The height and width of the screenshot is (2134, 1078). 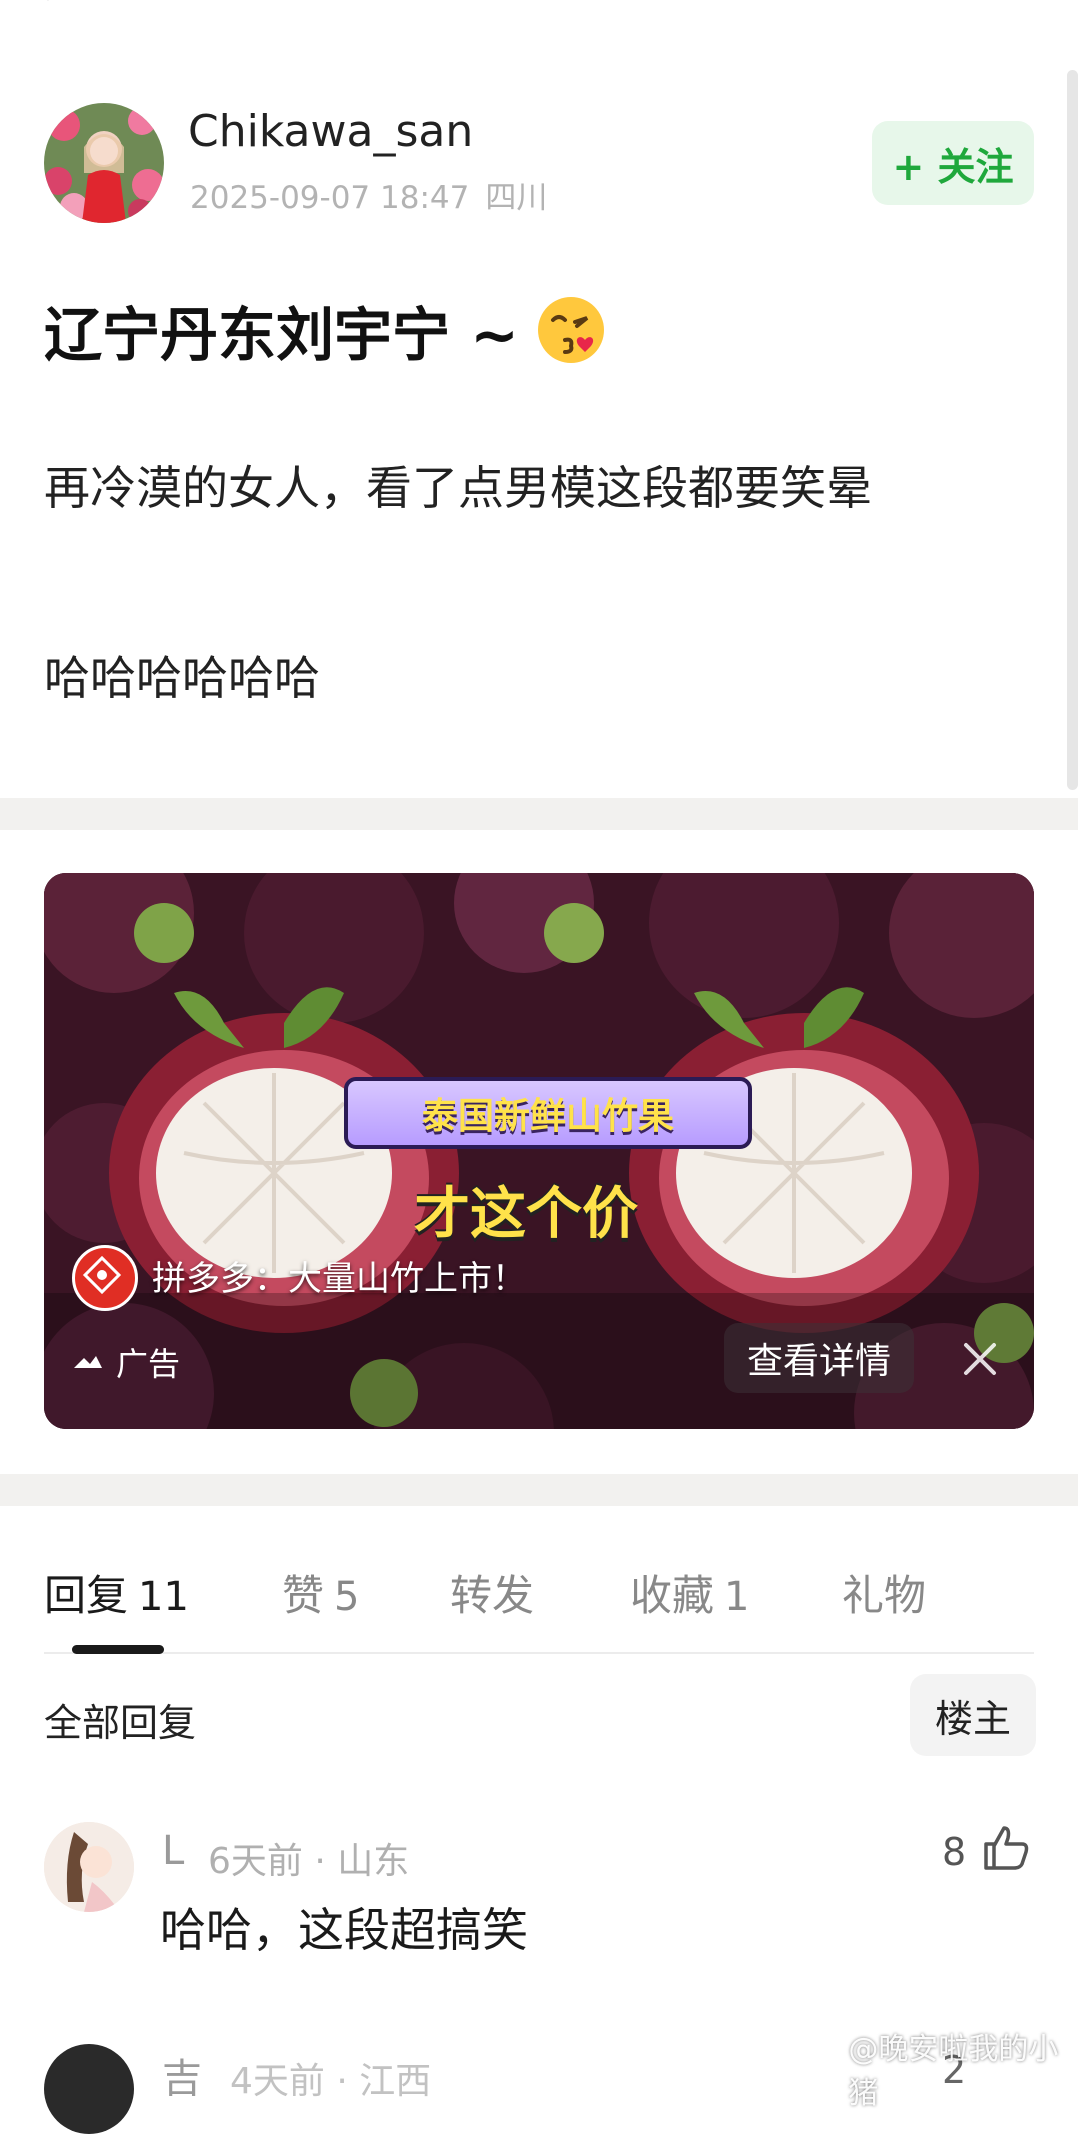 I want to click on post-title-text: 辽宁丹东刘宇宁 ~, so click(x=281, y=335).